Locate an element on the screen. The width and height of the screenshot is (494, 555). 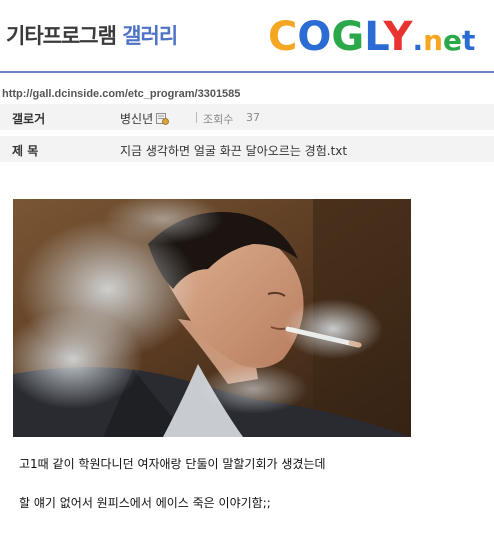
post-title: 지금 생각하면 얼굴 화끈 달아오르는 경험.txt is located at coordinates (234, 151).